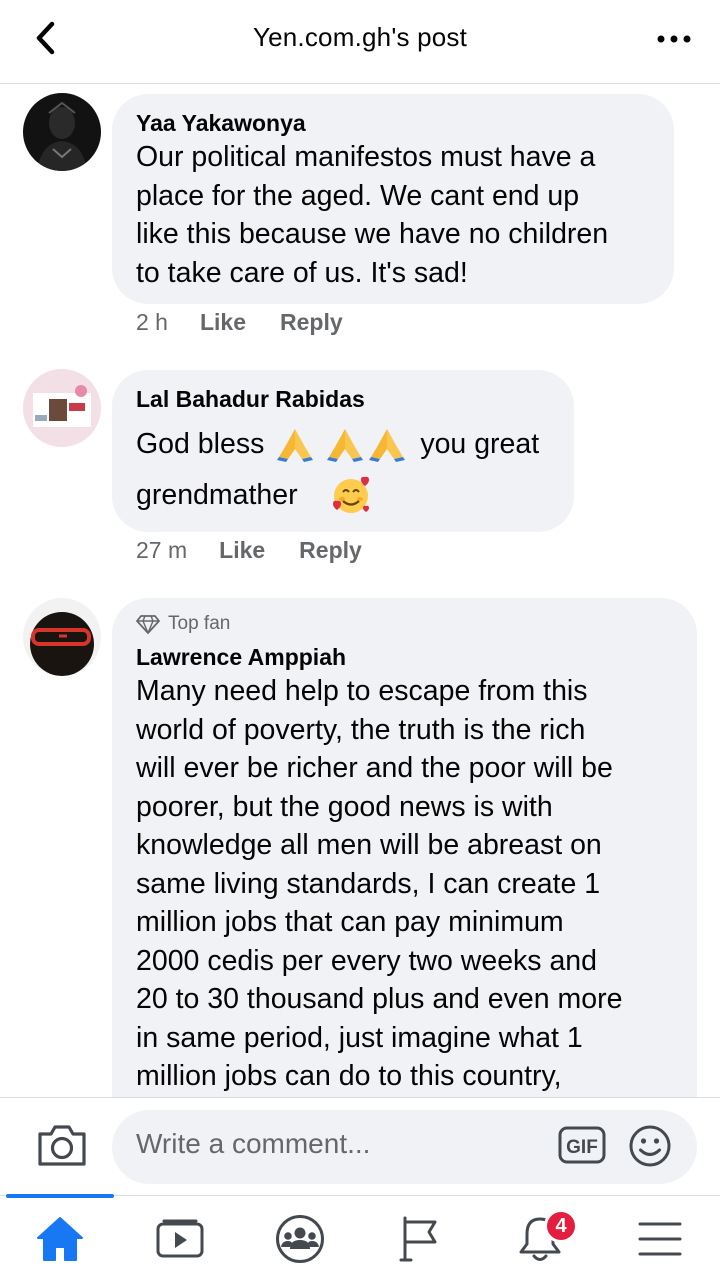 The image size is (720, 1280). What do you see at coordinates (344, 806) in the screenshot?
I see `comment-text-line: poorer, but the good news is with` at bounding box center [344, 806].